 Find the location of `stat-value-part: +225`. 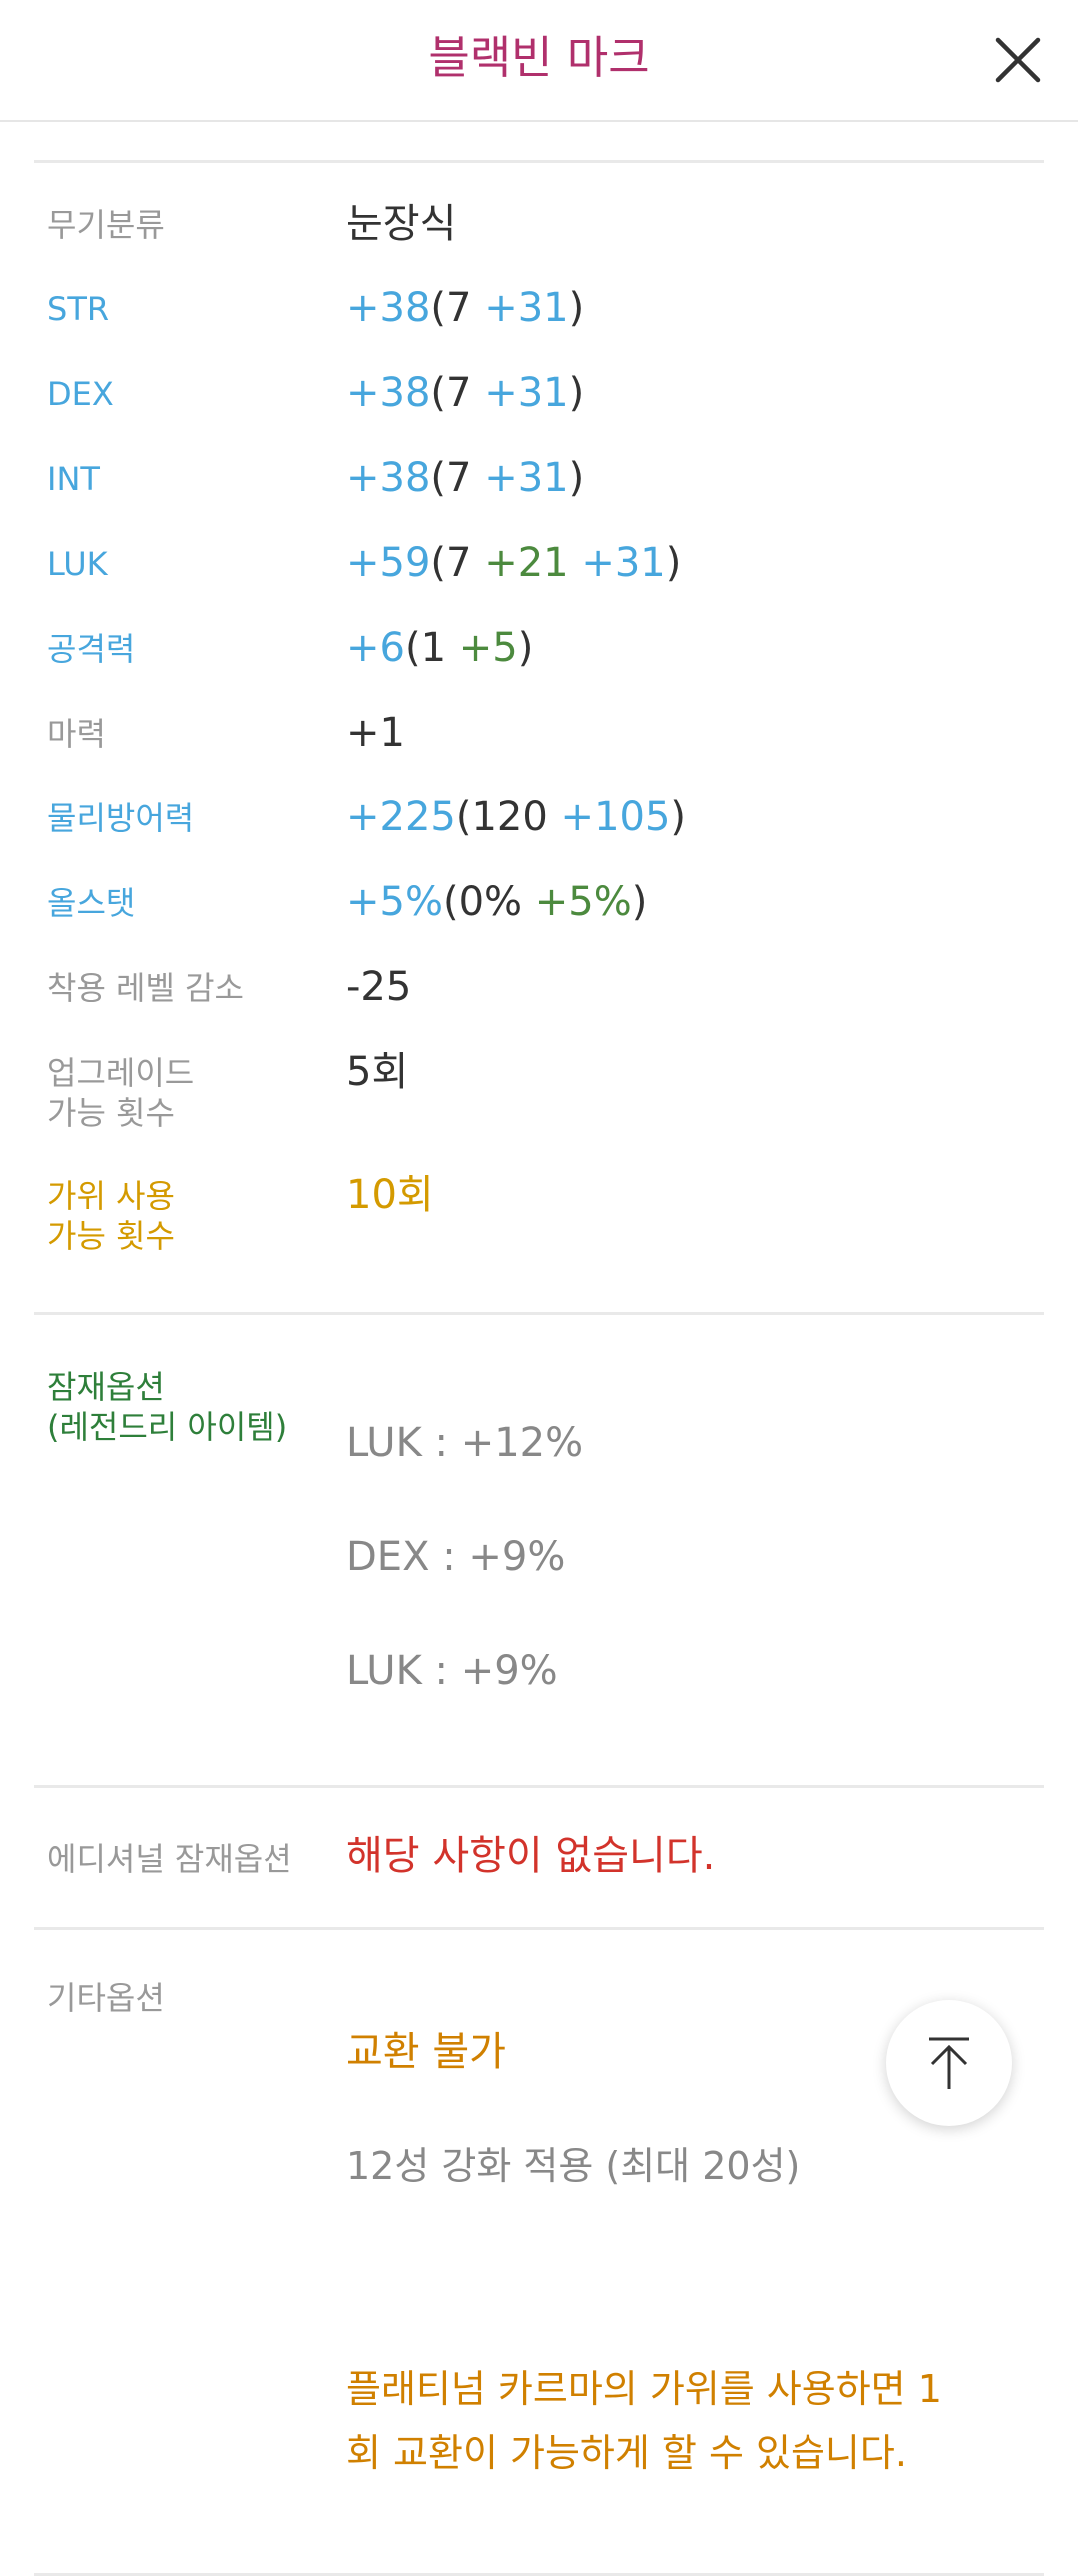

stat-value-part: +225 is located at coordinates (401, 817).